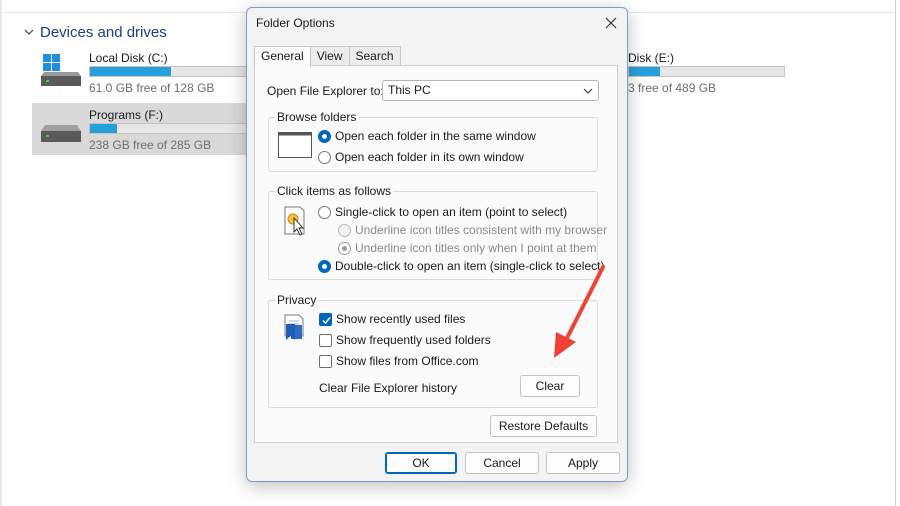  I want to click on click-items-title: Click items as follows, so click(334, 191).